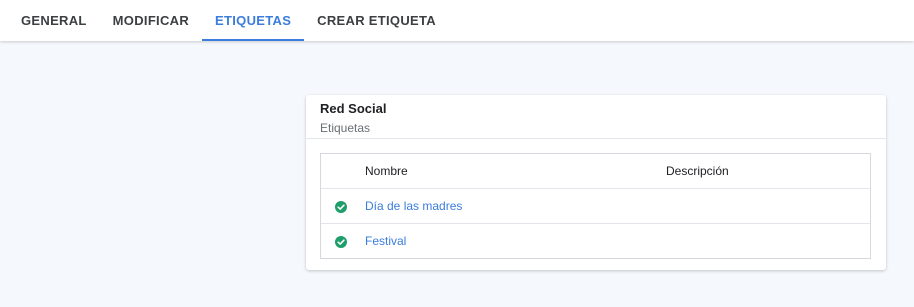 The image size is (914, 307). What do you see at coordinates (768, 171) in the screenshot?
I see `header-descripcion: Descripción` at bounding box center [768, 171].